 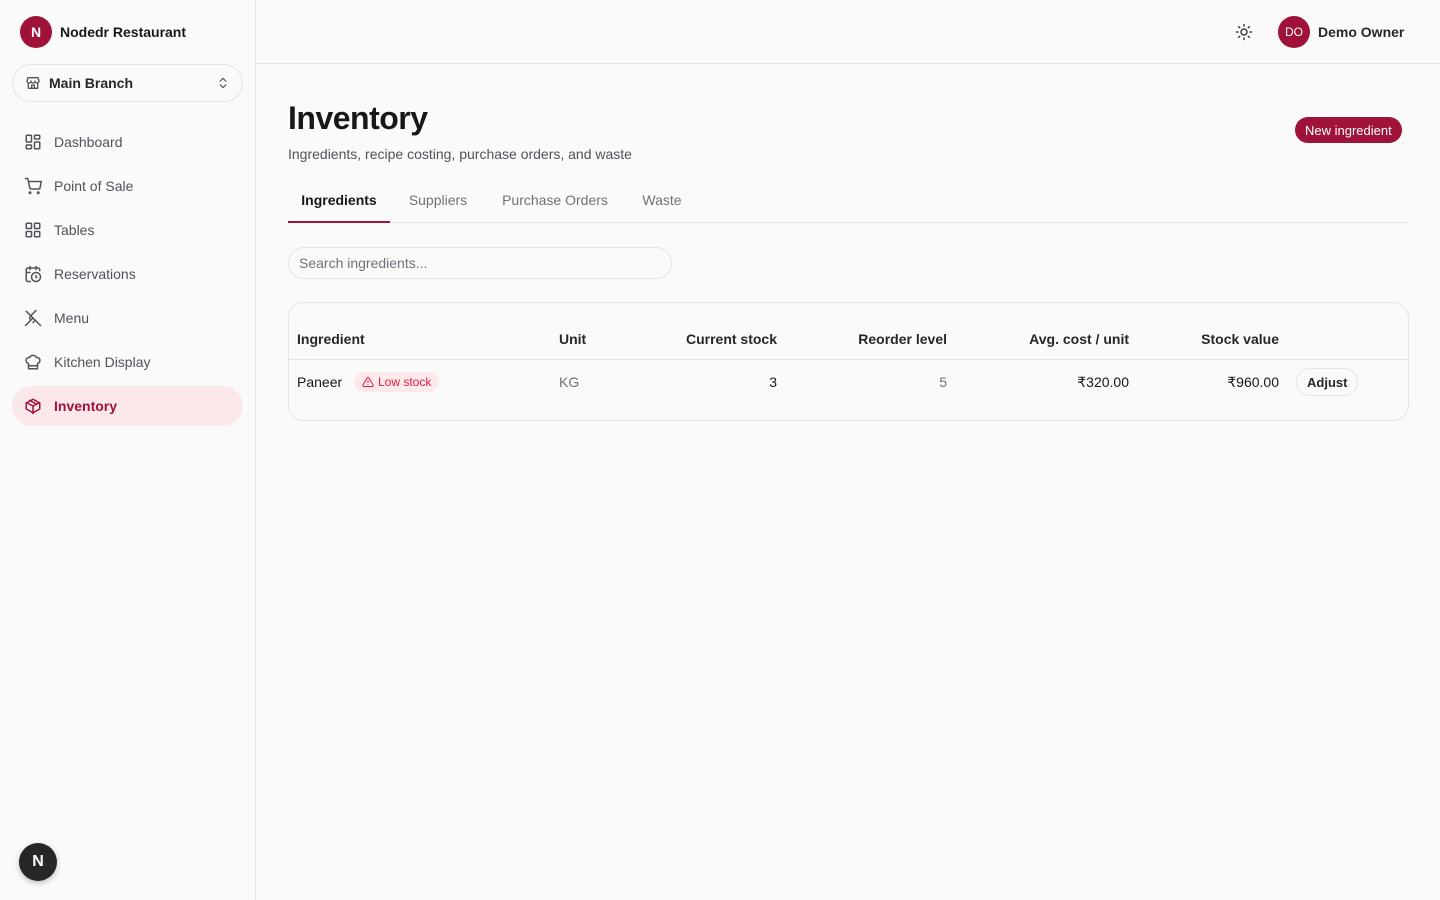 What do you see at coordinates (33, 230) in the screenshot?
I see `grid-icon` at bounding box center [33, 230].